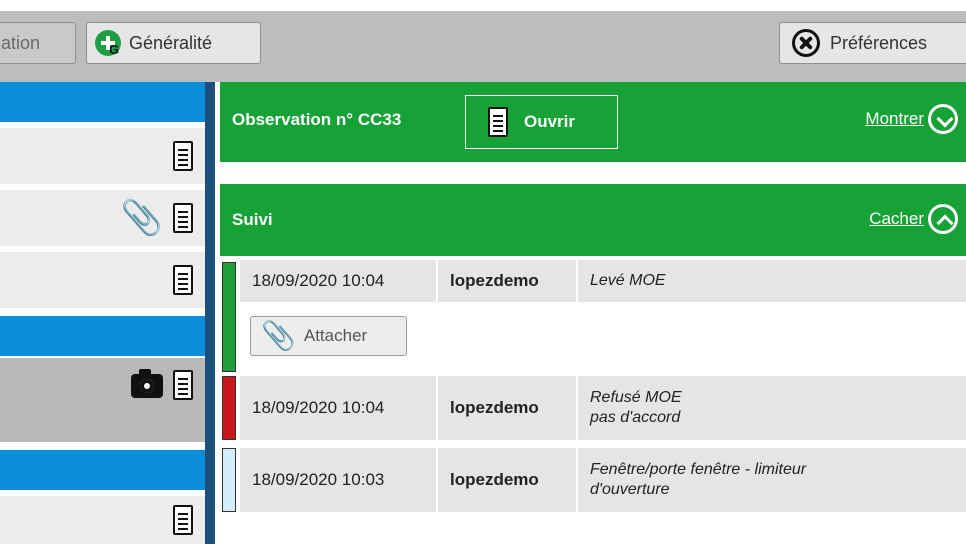 The width and height of the screenshot is (966, 544). Describe the element at coordinates (806, 43) in the screenshot. I see `tools-icon` at that location.